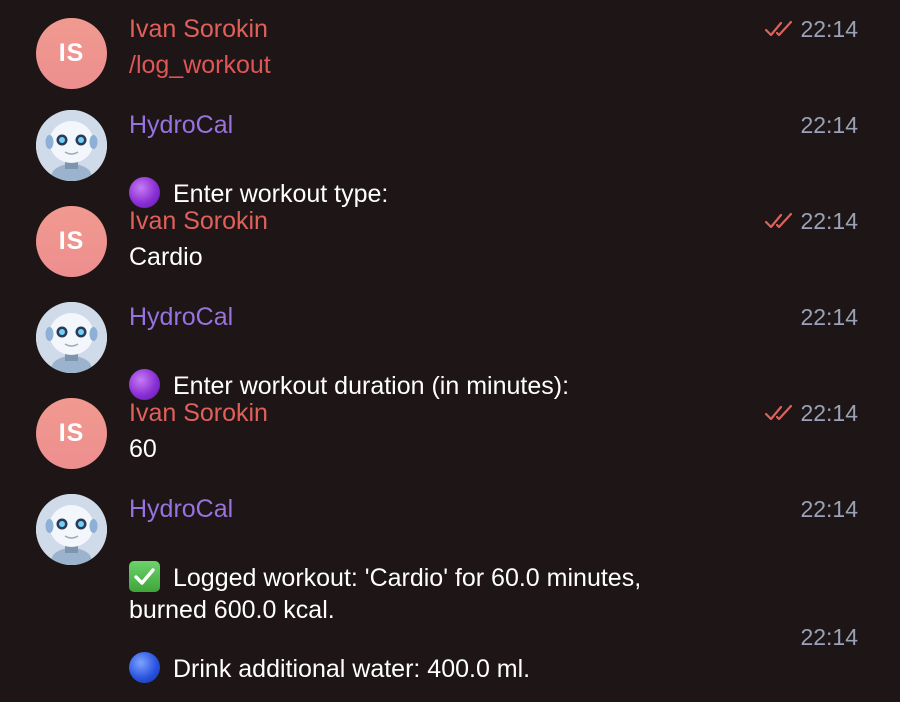 The image size is (900, 702). I want to click on message-row: IS Ivan Sorokin /log_workout 22:14, so click(450, 48).